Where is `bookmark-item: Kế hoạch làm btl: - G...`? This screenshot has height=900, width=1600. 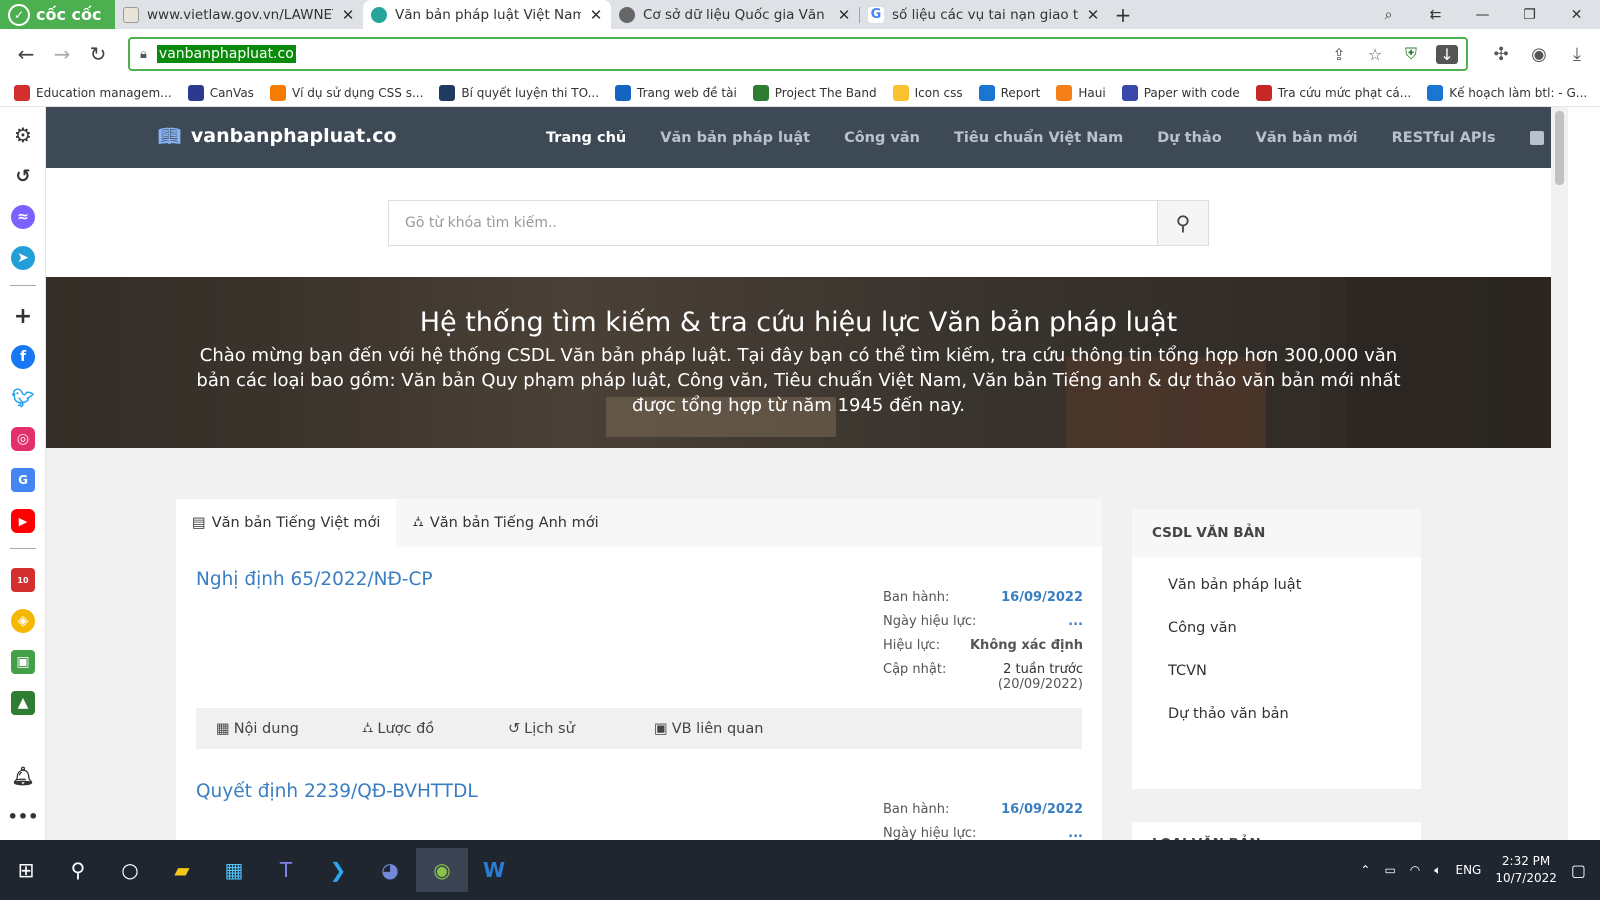
bookmark-item: Kế hoạch làm btl: - G... is located at coordinates (1507, 92).